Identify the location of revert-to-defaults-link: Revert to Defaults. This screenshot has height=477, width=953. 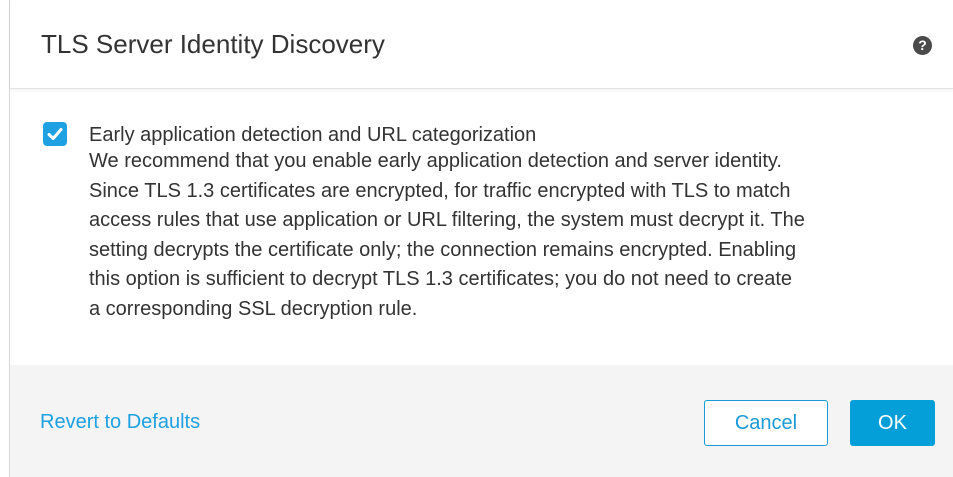
(120, 422).